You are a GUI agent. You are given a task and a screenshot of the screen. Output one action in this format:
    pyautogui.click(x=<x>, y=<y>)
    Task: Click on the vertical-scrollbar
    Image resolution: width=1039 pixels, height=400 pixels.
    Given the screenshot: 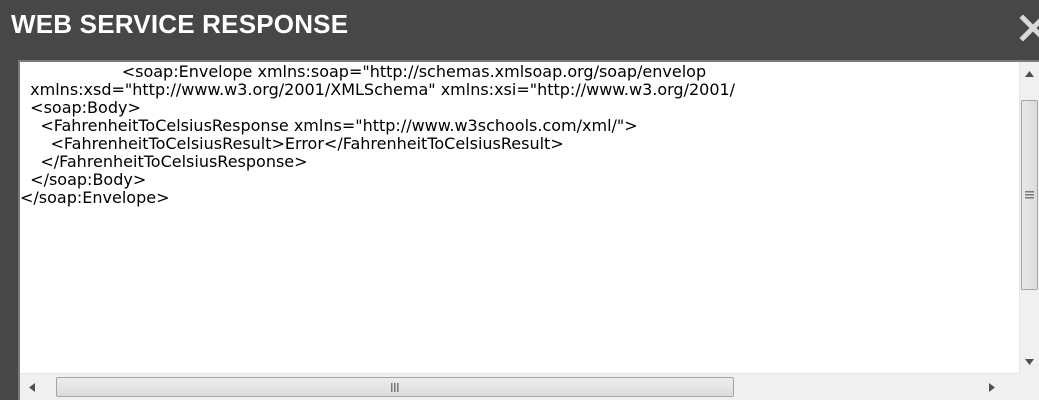 What is the action you would take?
    pyautogui.click(x=1029, y=218)
    